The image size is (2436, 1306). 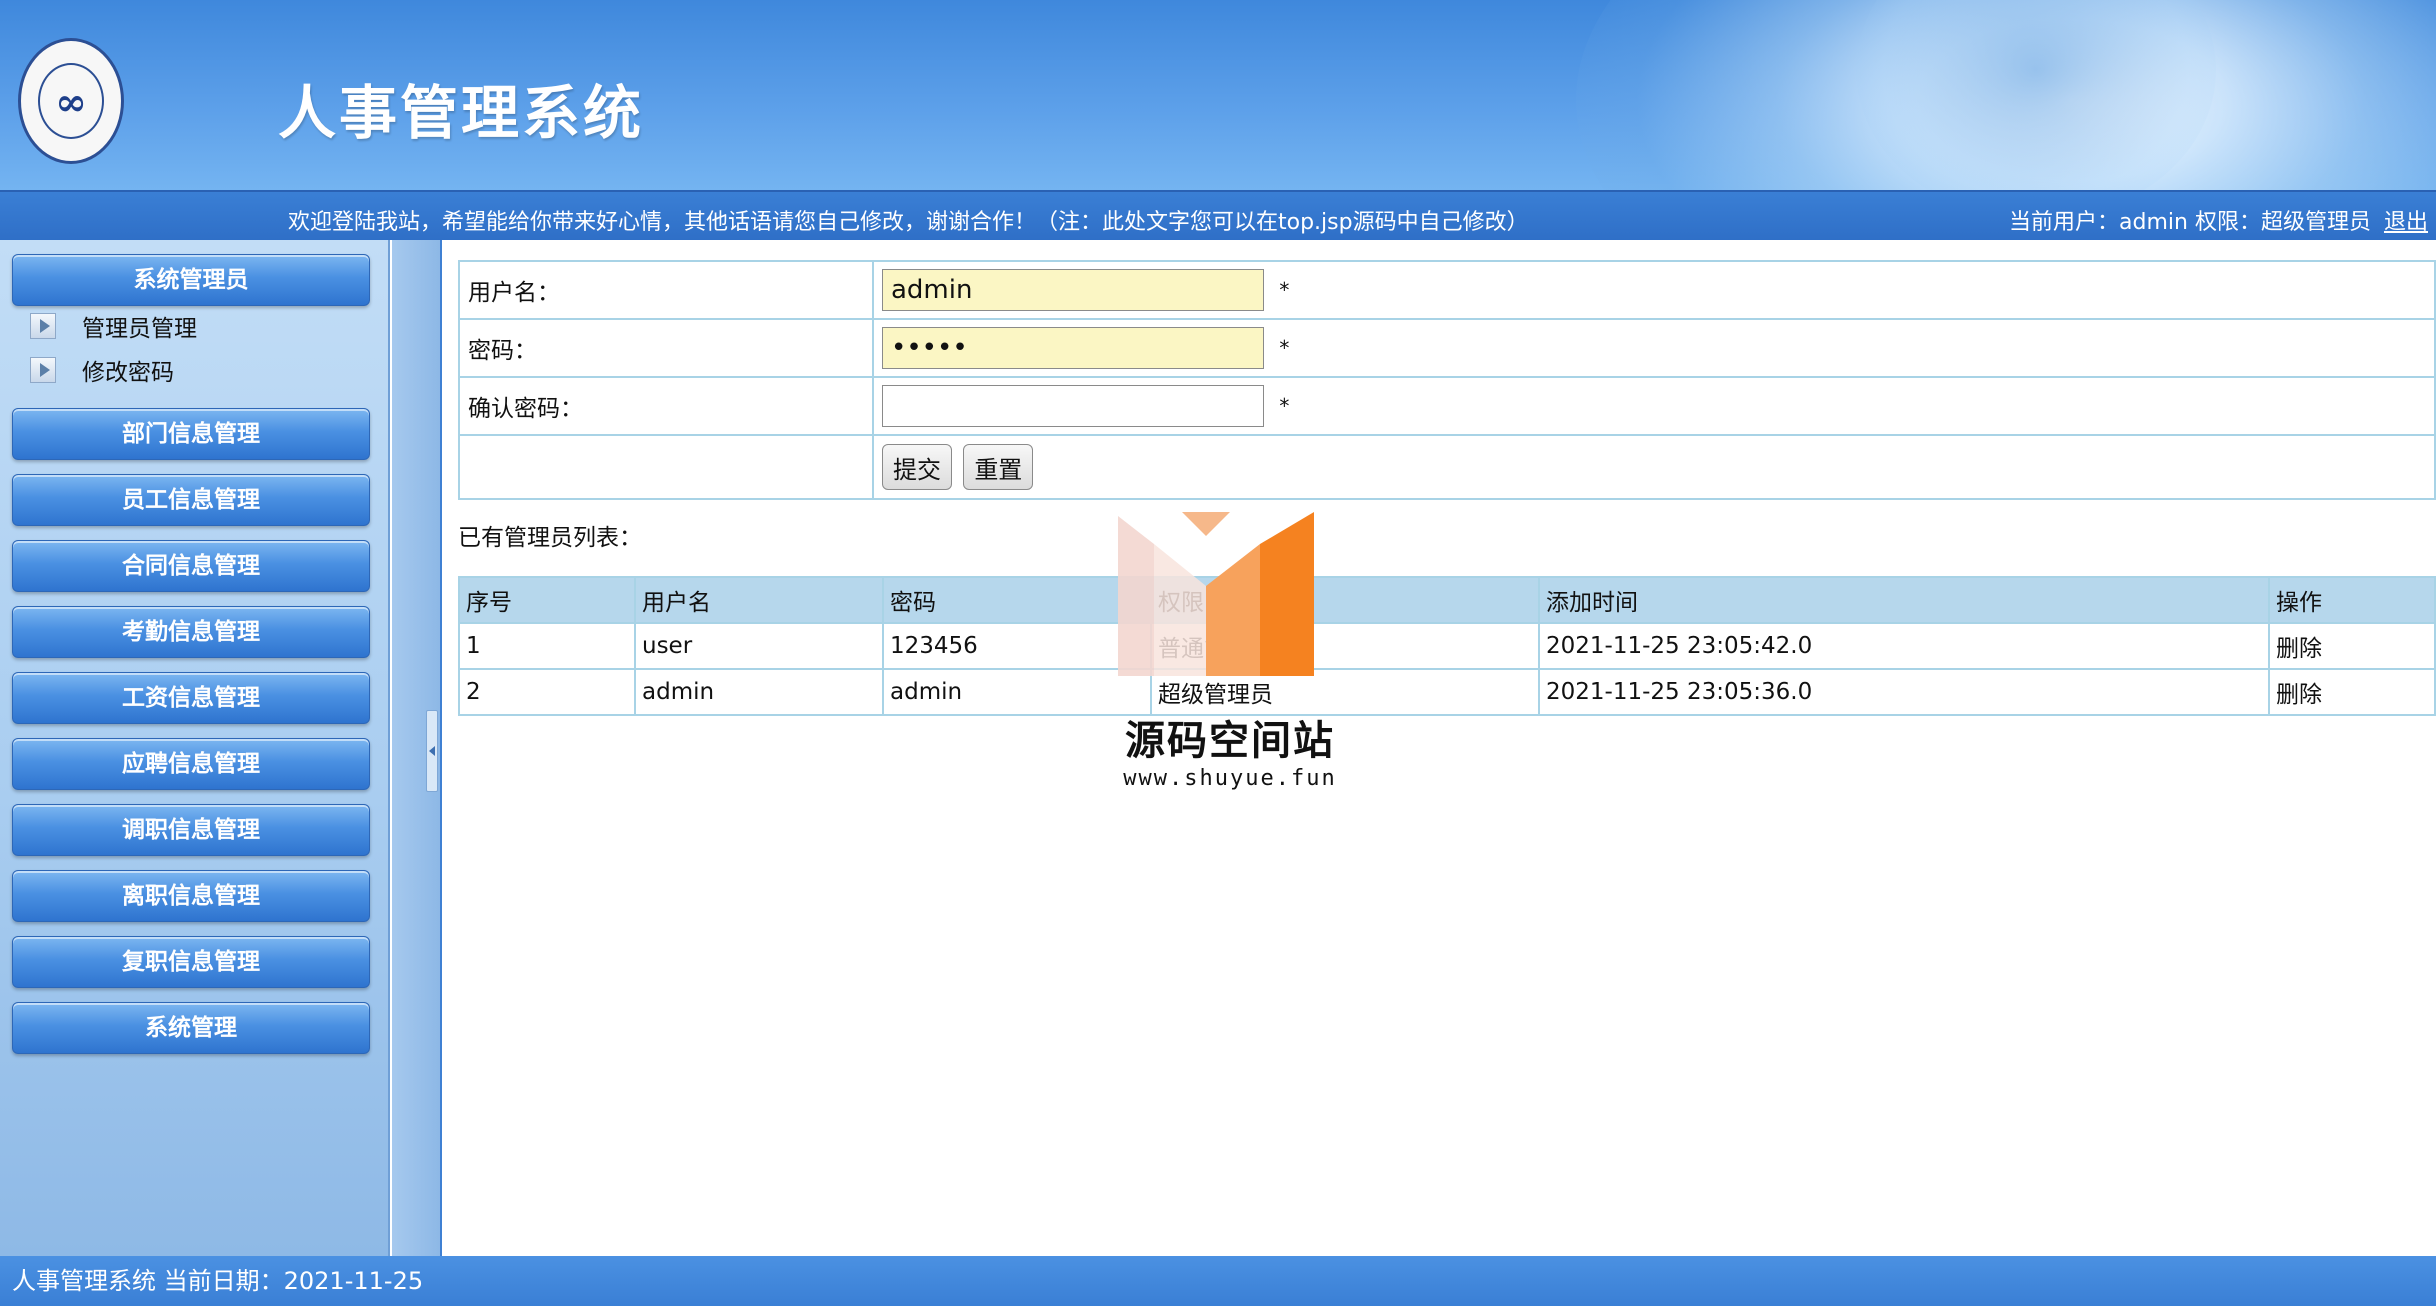 I want to click on logout-link: 退出, so click(x=2406, y=222).